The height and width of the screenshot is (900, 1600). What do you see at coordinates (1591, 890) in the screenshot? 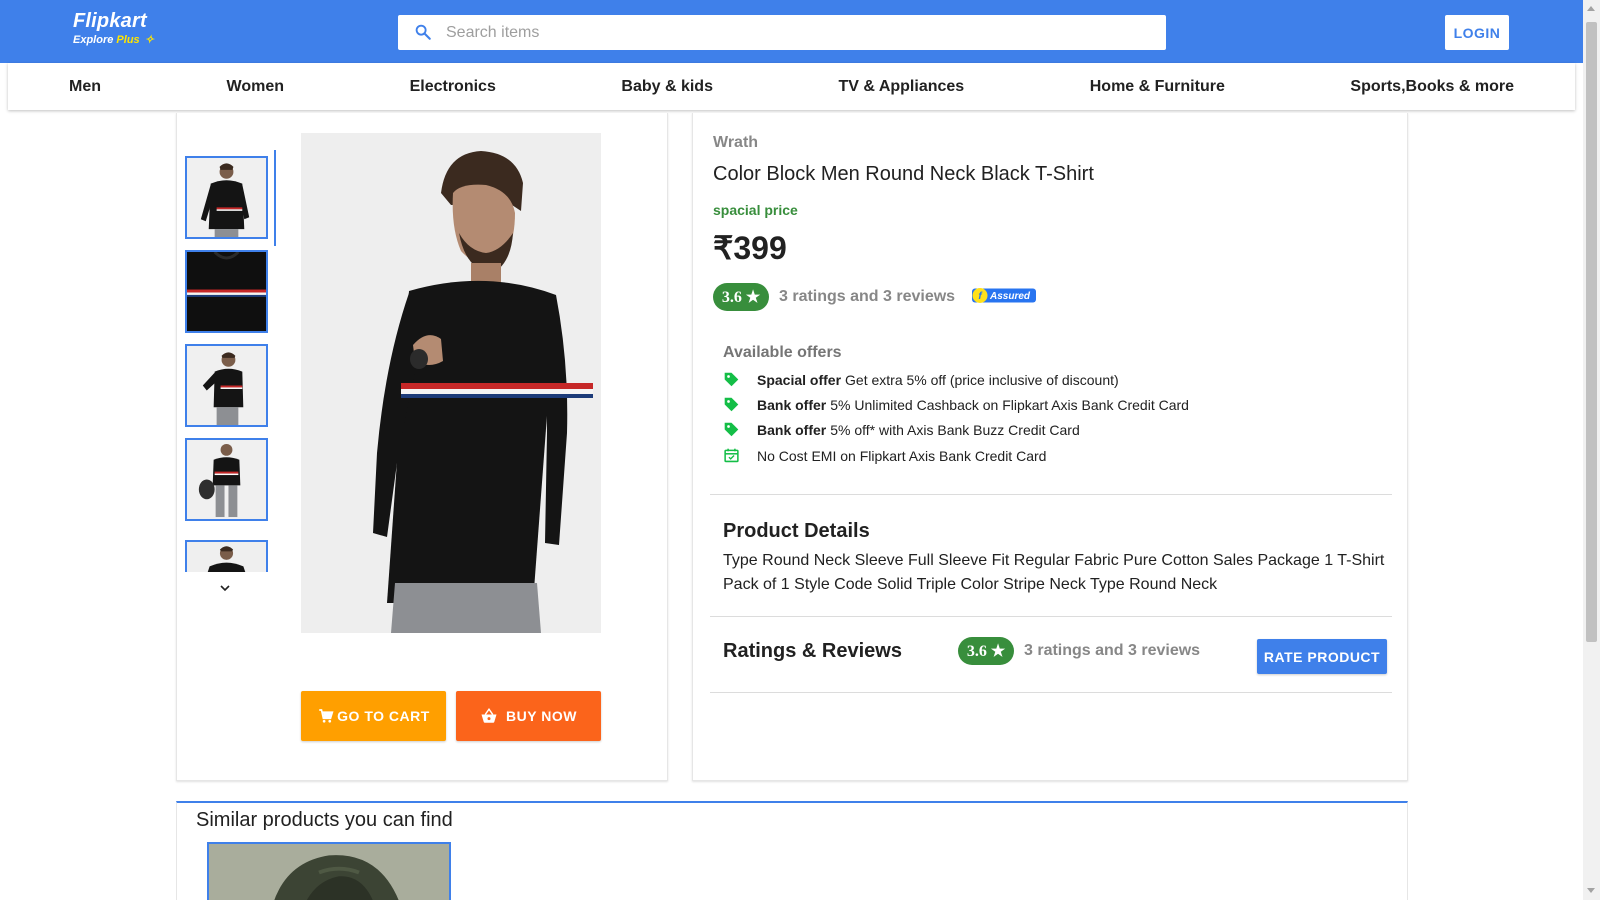
I see `scroll-down-arrow-icon` at bounding box center [1591, 890].